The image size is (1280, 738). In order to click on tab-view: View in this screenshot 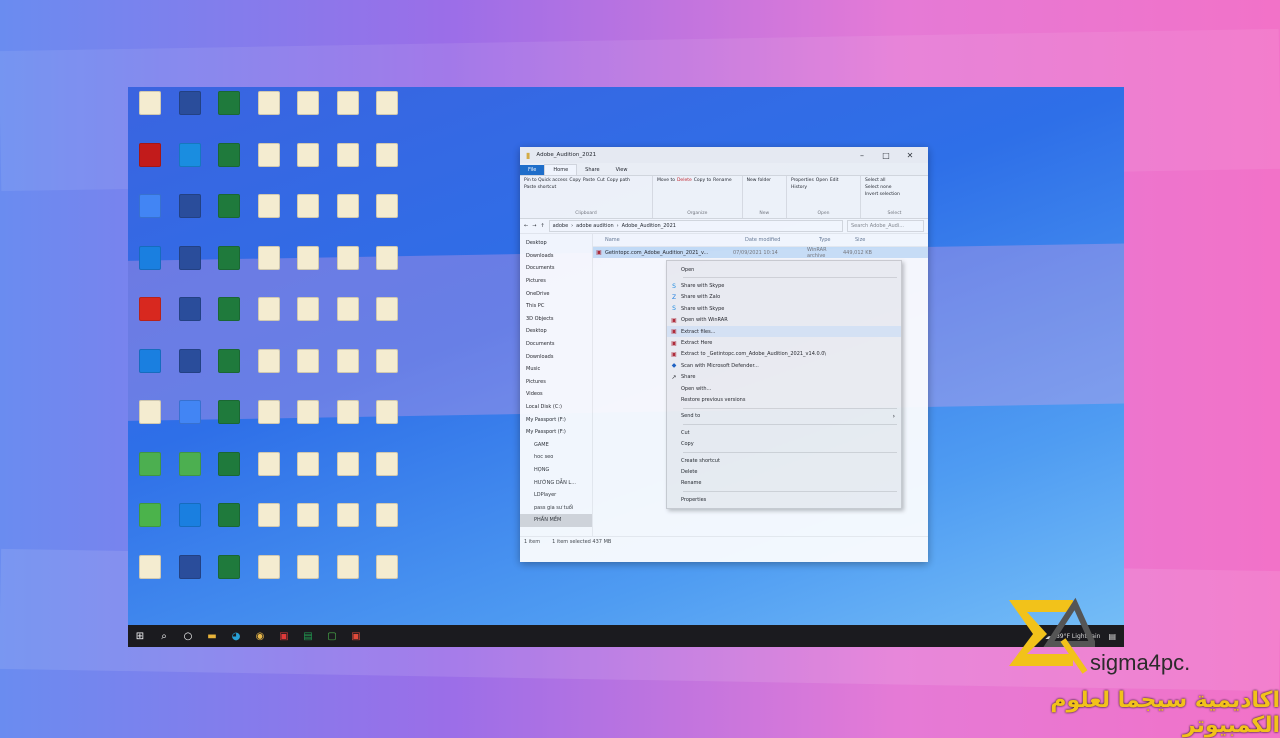, I will do `click(622, 170)`.